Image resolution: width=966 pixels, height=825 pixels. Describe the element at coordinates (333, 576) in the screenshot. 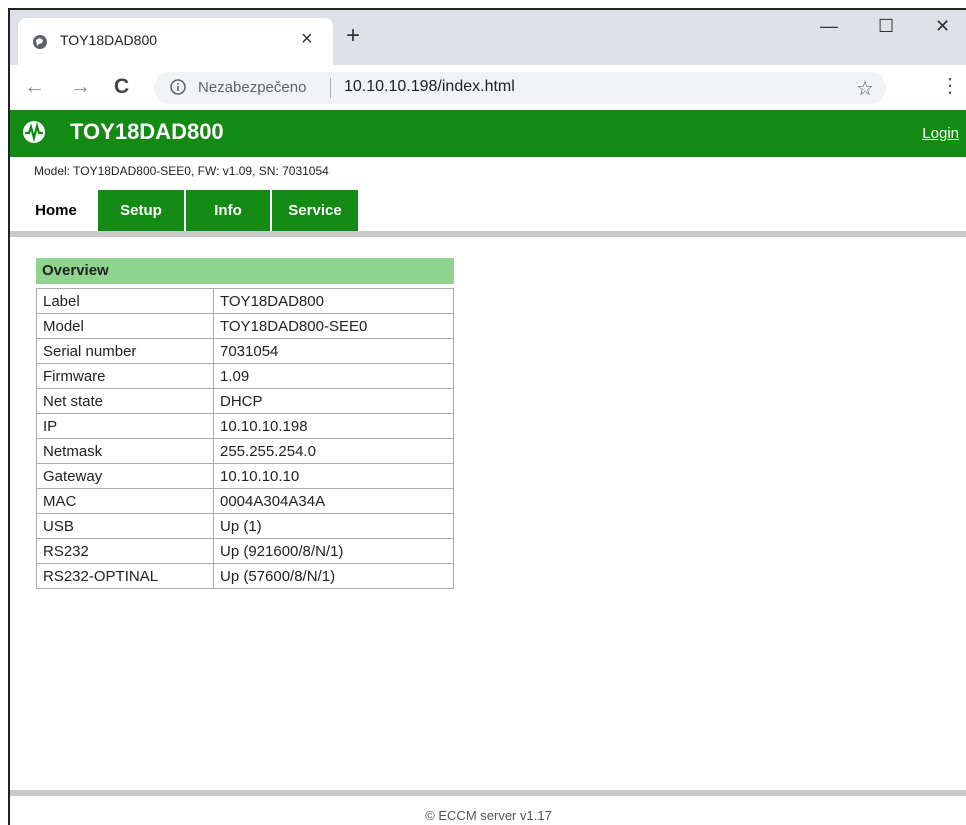

I see `row-value: Up (57600/8/N/1)` at that location.